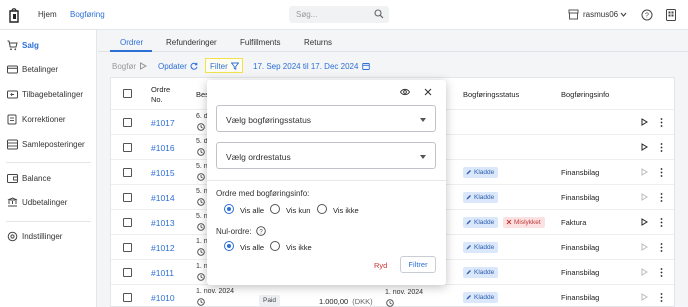 The width and height of the screenshot is (688, 307). I want to click on column-header-order-line2: No., so click(157, 99).